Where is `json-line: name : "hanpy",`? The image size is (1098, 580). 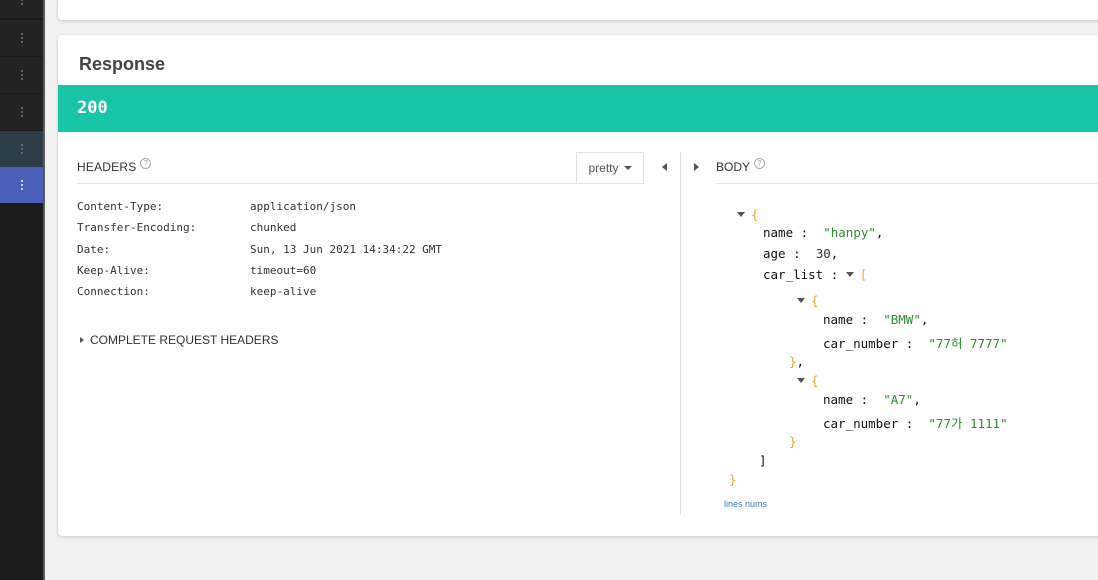
json-line: name : "hanpy", is located at coordinates (823, 232).